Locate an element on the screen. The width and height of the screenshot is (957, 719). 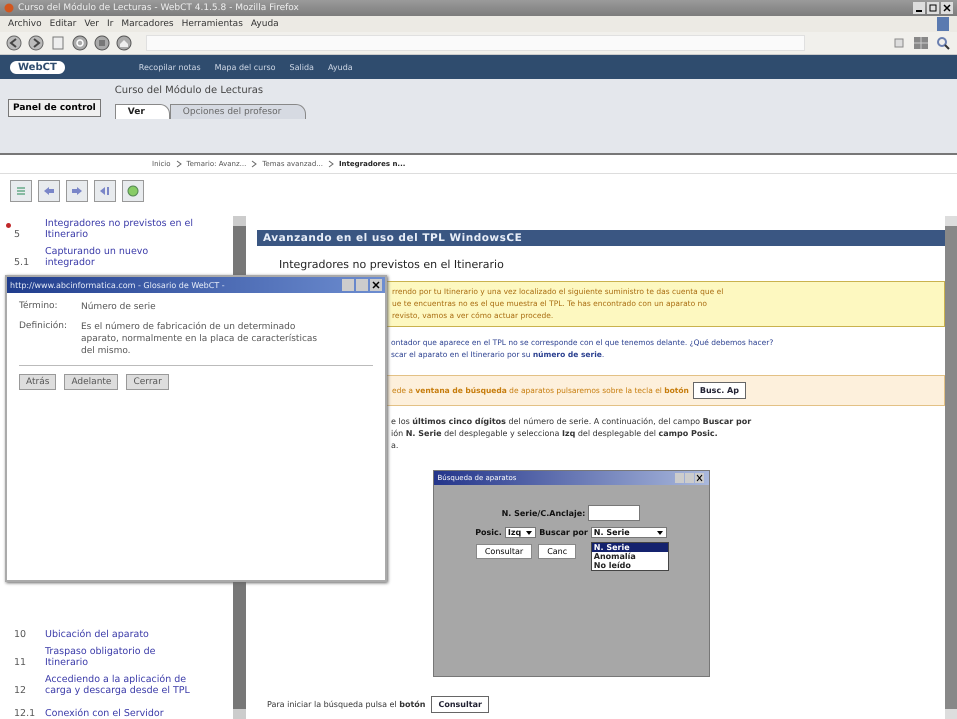
course-title: Curso del Módulo de Lecturas is located at coordinates (189, 90).